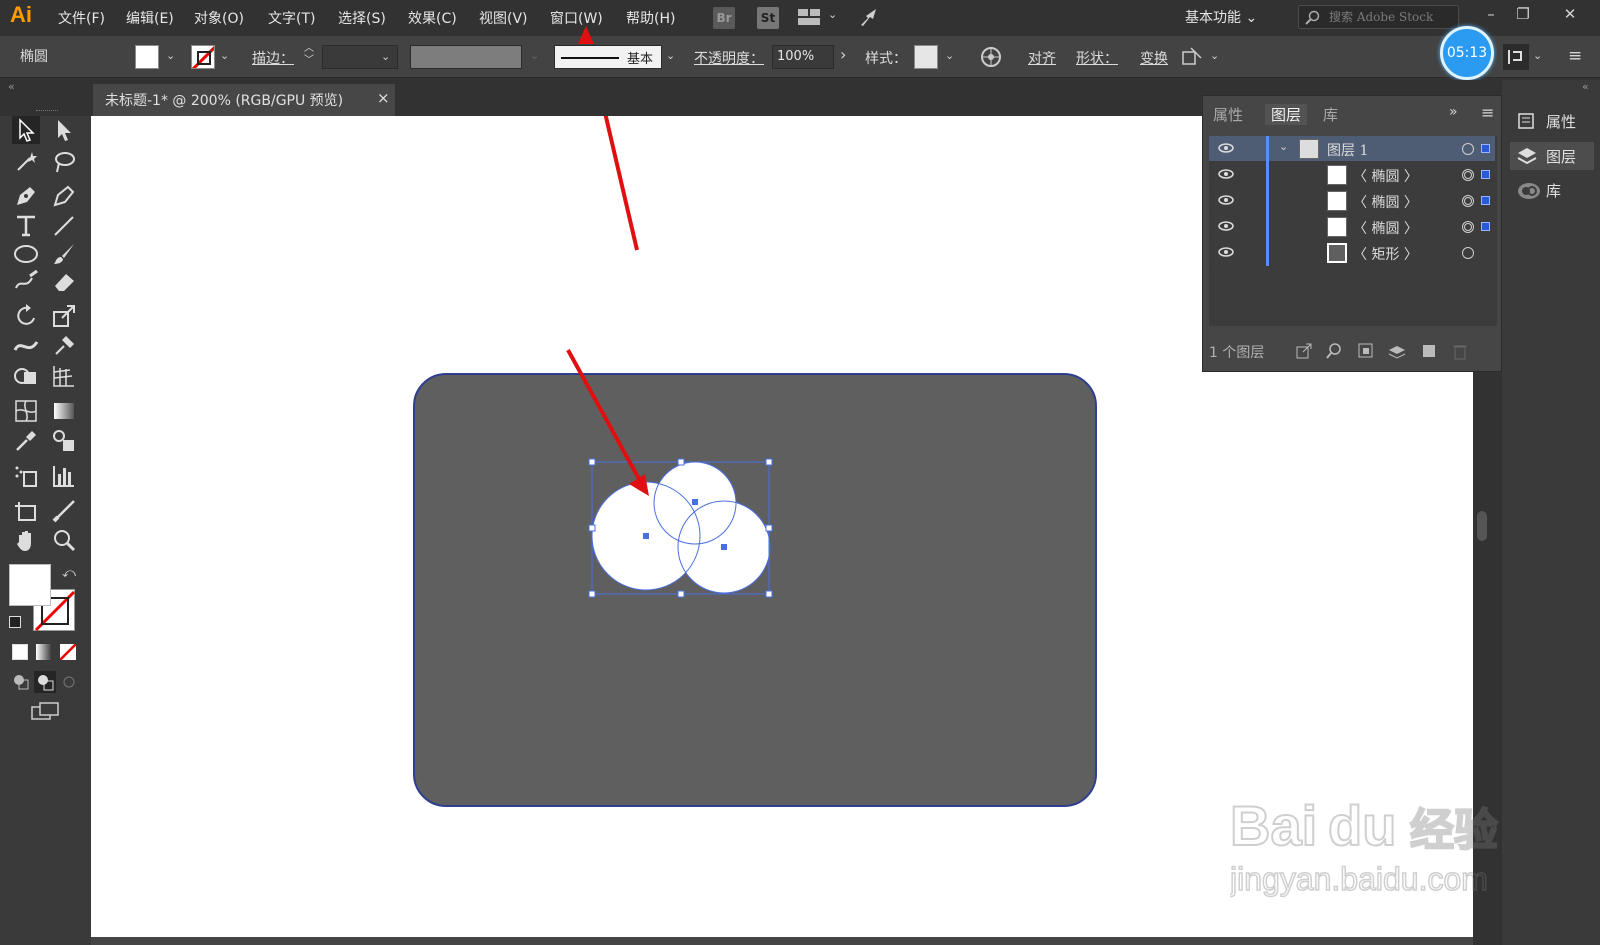 Image resolution: width=1600 pixels, height=945 pixels. I want to click on menu-help: 帮助(H), so click(650, 18).